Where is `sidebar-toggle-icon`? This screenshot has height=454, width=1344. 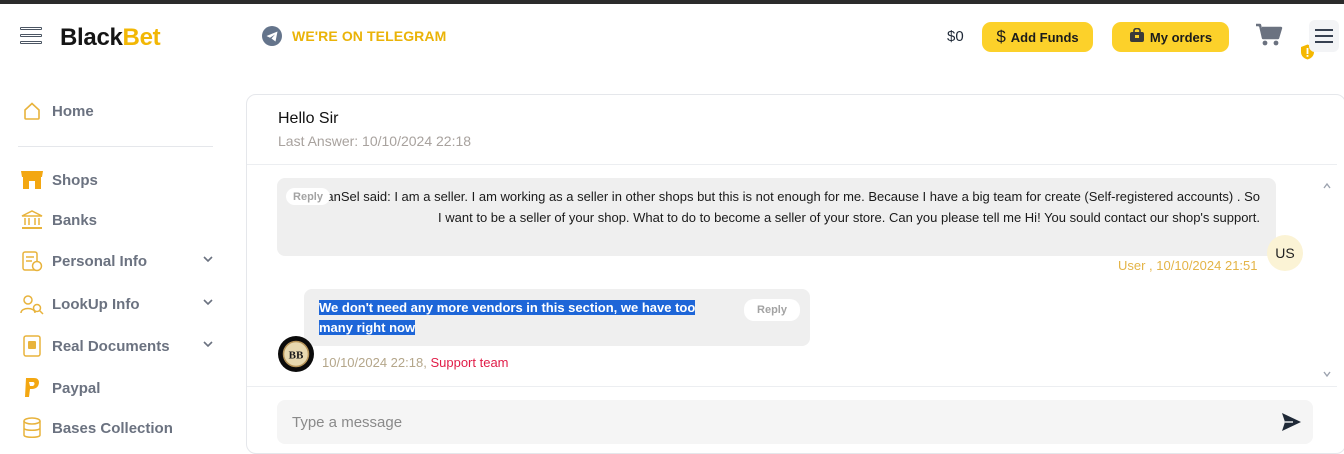 sidebar-toggle-icon is located at coordinates (31, 37).